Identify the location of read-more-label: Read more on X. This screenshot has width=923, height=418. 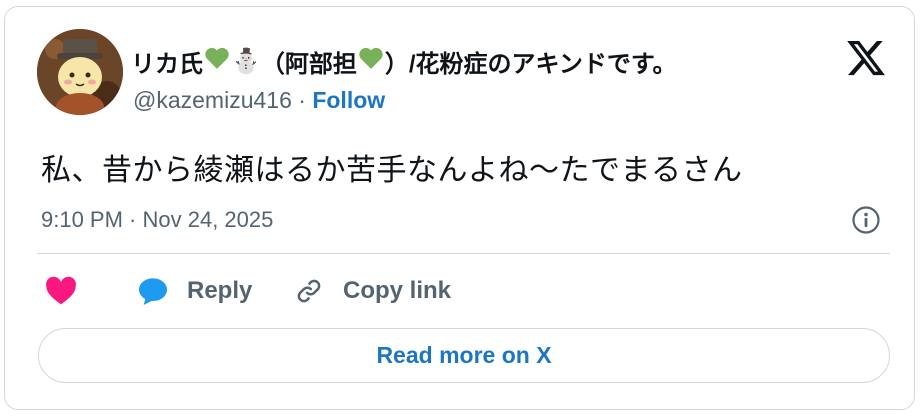
(464, 355).